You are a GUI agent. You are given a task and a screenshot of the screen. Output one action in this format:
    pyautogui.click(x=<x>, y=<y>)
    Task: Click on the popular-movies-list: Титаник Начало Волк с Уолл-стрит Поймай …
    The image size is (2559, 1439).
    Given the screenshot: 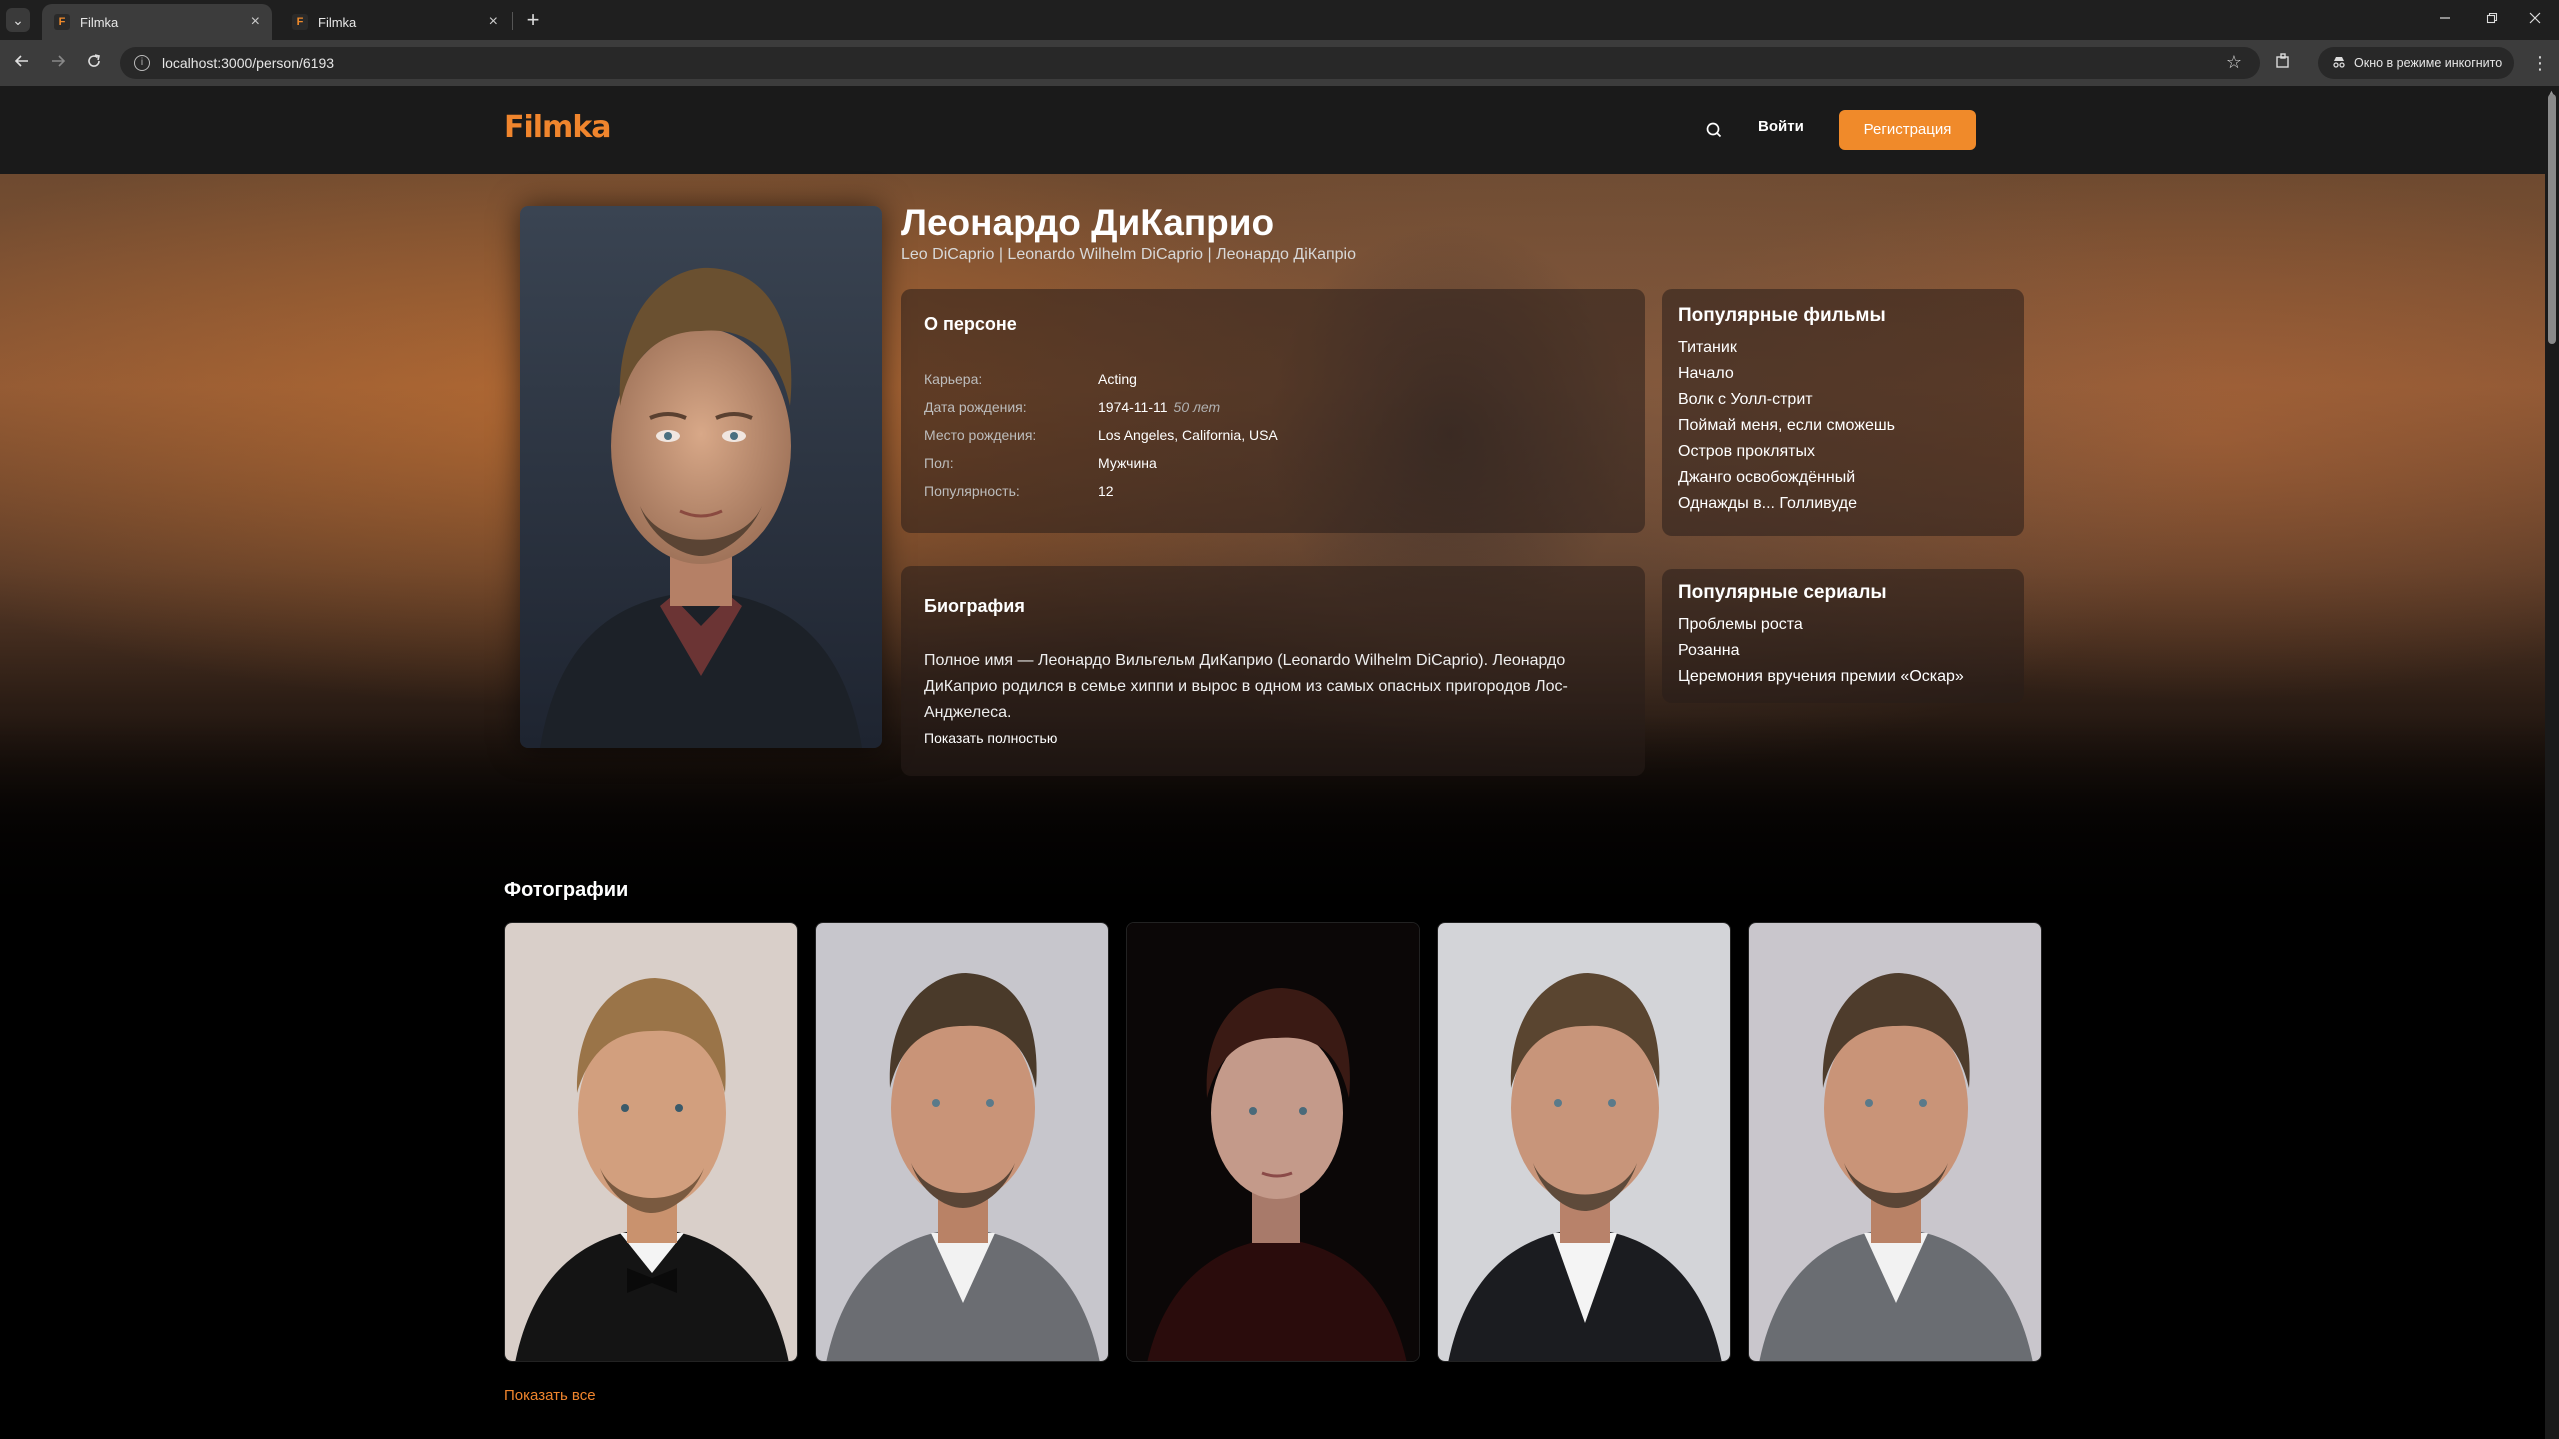 What is the action you would take?
    pyautogui.click(x=1786, y=430)
    